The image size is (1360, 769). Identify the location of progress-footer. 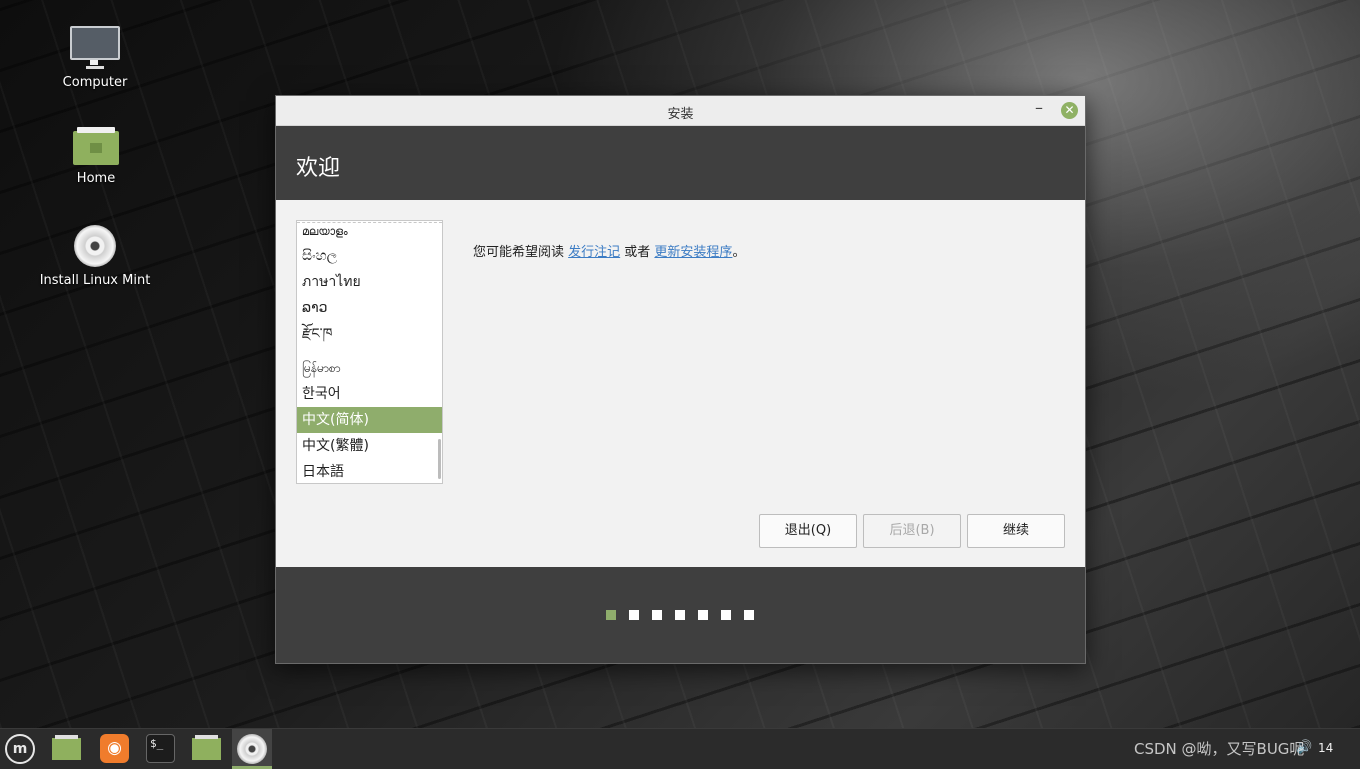
(680, 615).